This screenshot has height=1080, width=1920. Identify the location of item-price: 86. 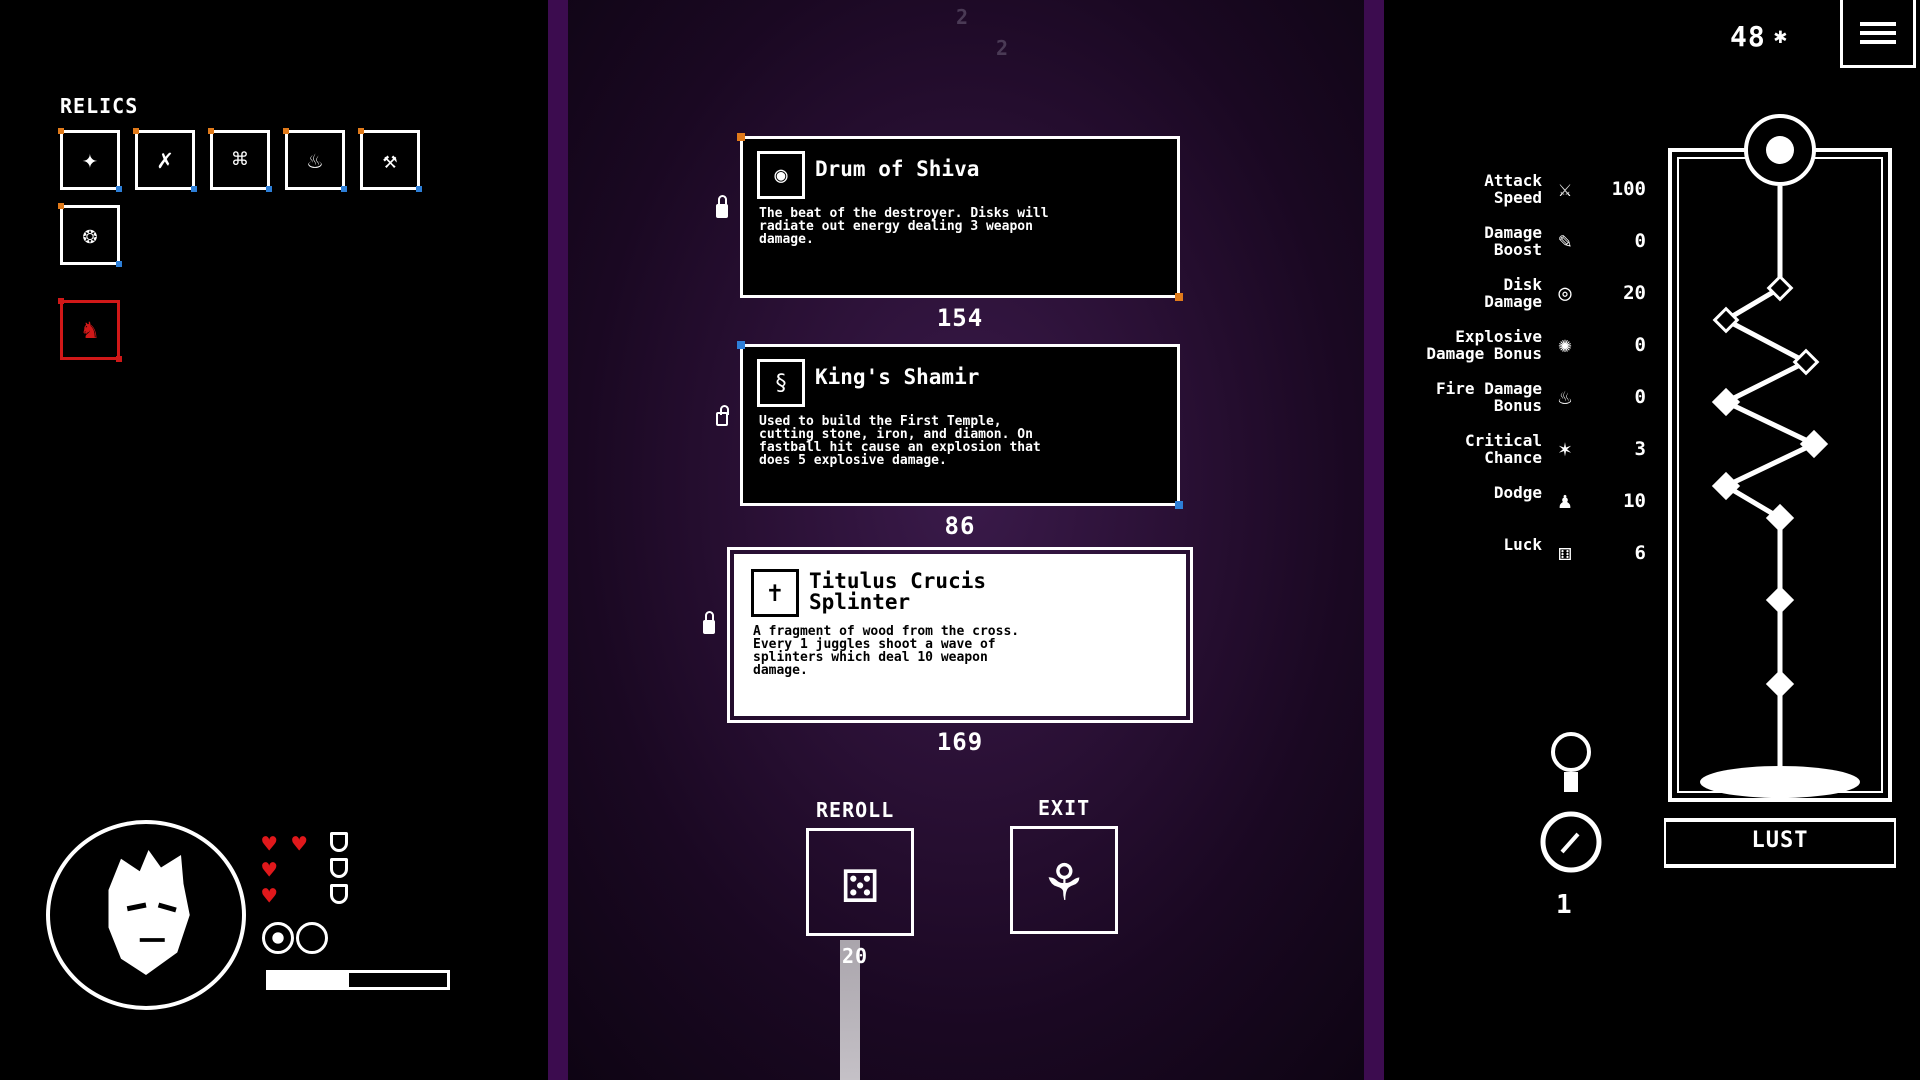
(960, 526).